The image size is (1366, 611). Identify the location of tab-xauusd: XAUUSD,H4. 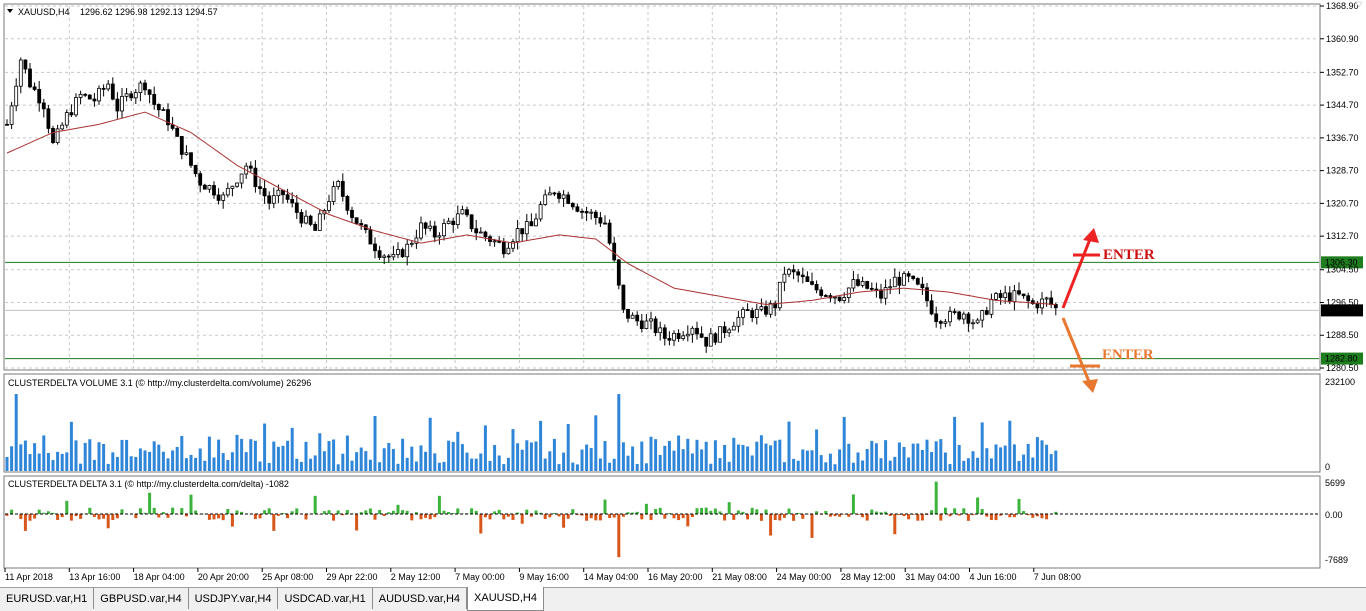
(505, 599).